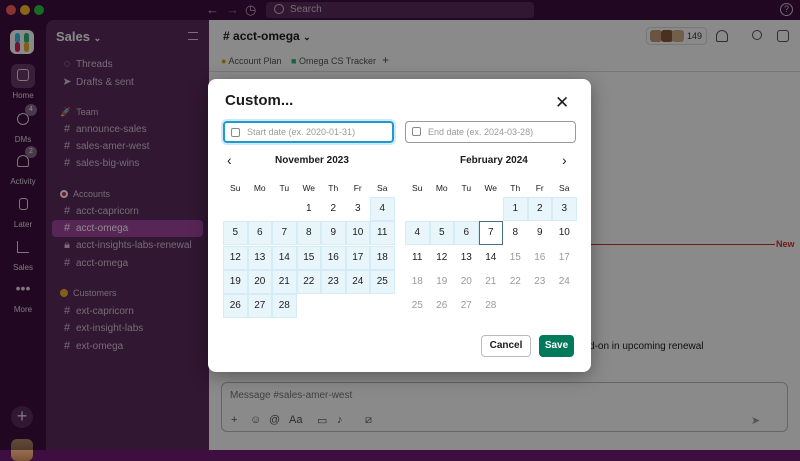 The width and height of the screenshot is (800, 461). I want to click on right-month-title: February 2024, so click(494, 160).